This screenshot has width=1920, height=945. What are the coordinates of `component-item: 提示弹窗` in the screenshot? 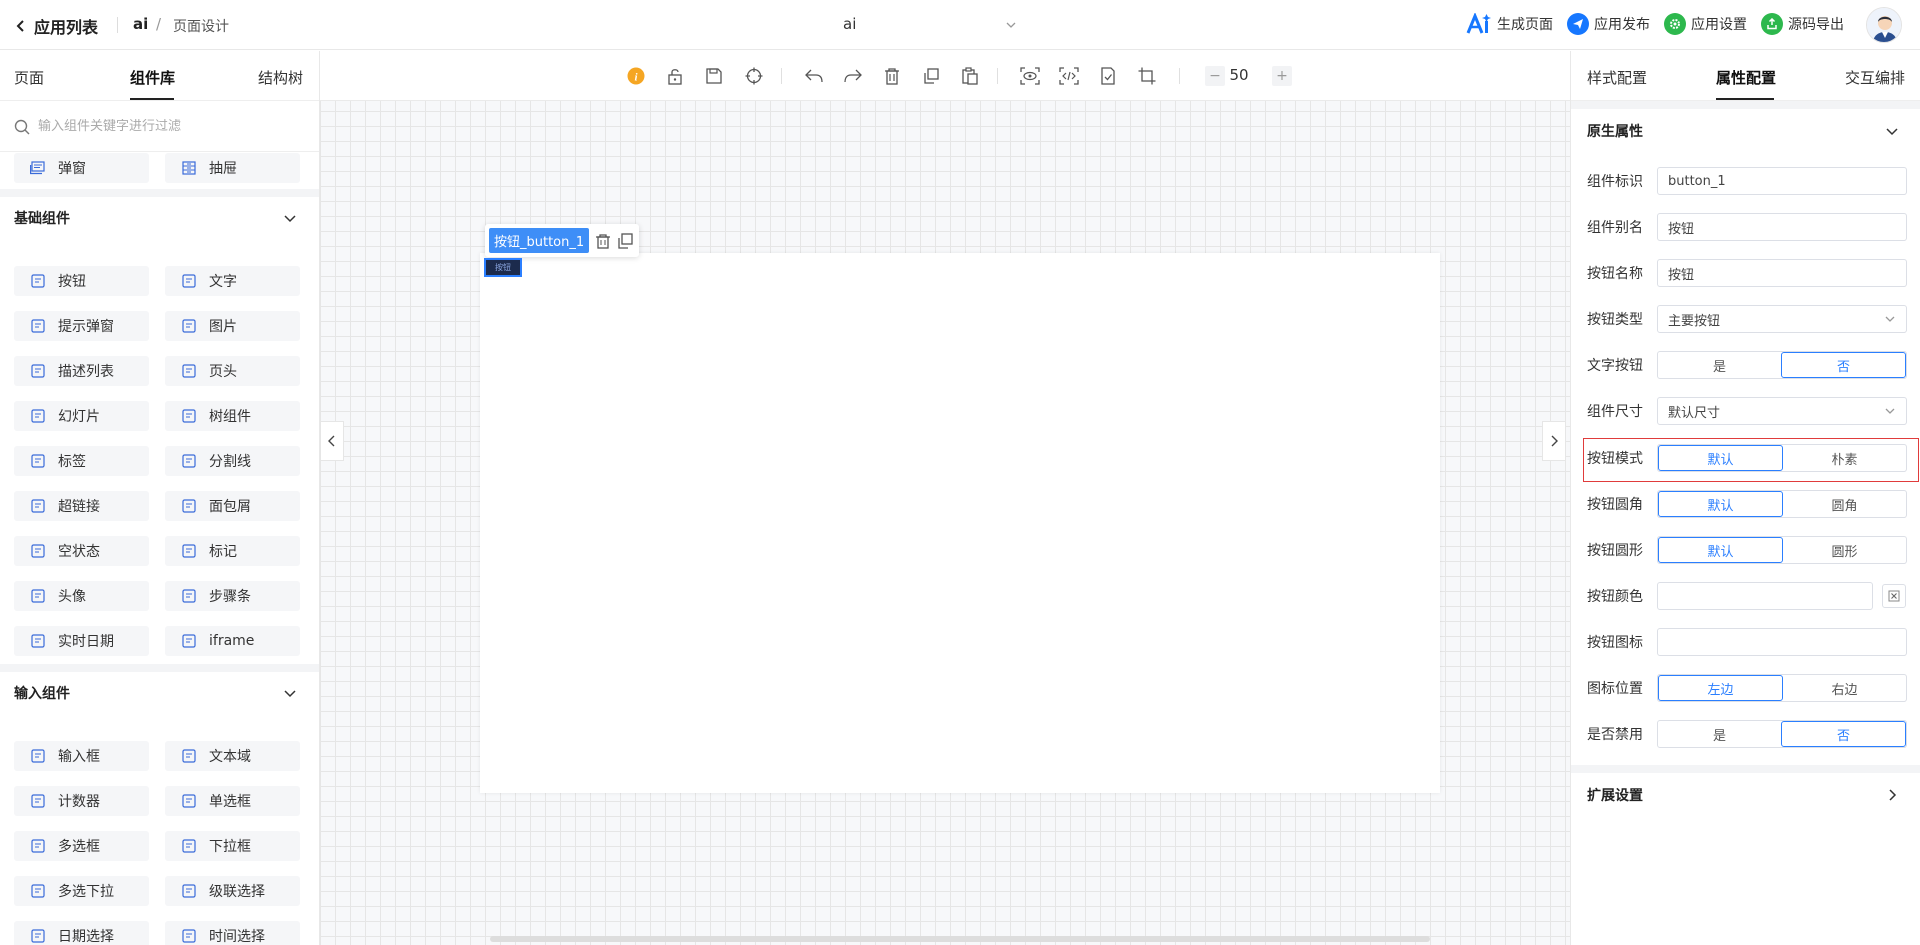 It's located at (81, 326).